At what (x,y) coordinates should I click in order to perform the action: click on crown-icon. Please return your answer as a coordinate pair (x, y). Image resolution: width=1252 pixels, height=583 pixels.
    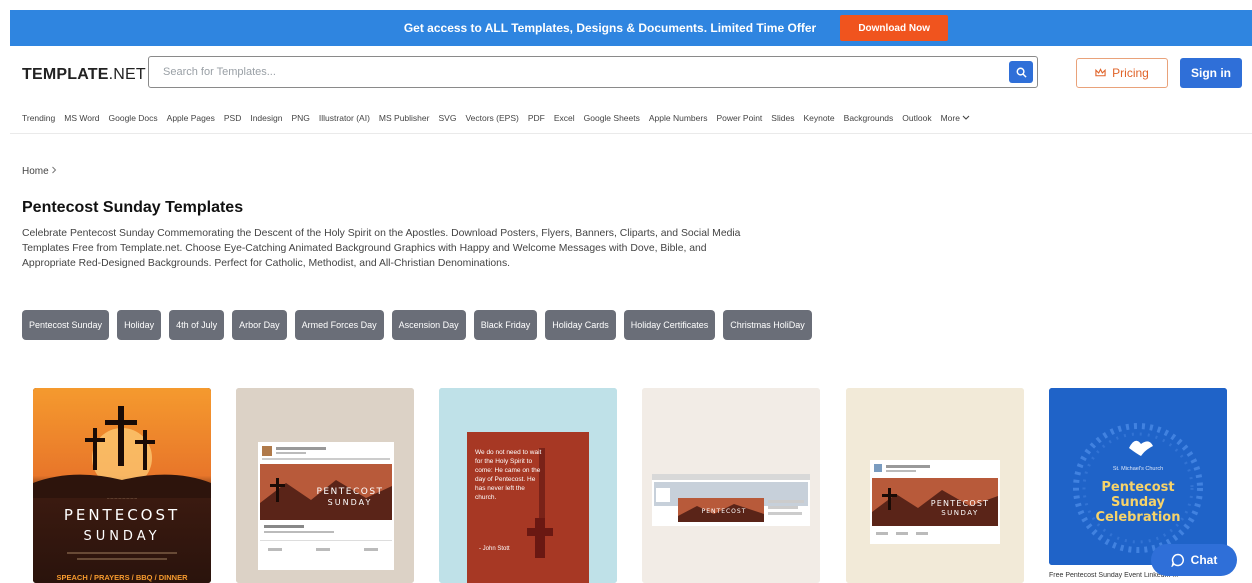
    Looking at the image, I should click on (1100, 72).